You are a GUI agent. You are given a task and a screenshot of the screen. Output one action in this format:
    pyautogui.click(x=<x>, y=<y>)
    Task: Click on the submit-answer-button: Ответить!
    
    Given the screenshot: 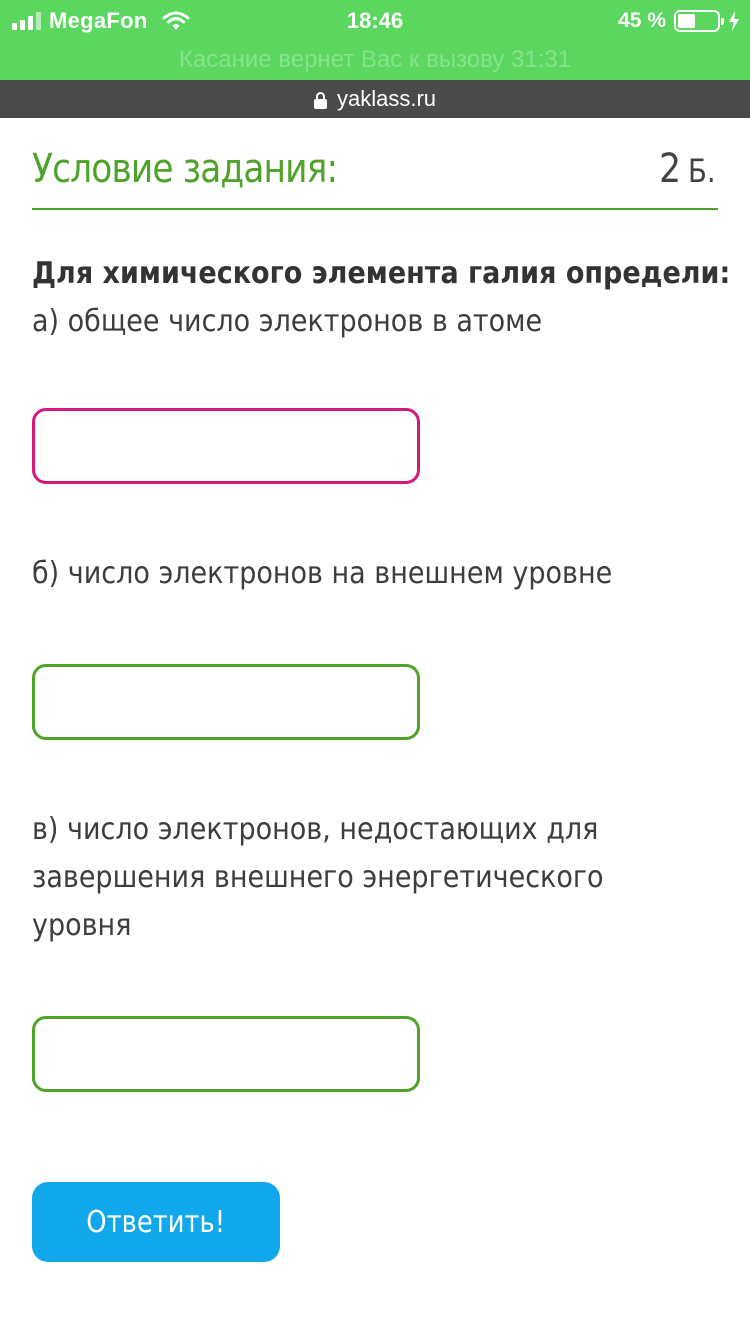 What is the action you would take?
    pyautogui.click(x=156, y=1222)
    